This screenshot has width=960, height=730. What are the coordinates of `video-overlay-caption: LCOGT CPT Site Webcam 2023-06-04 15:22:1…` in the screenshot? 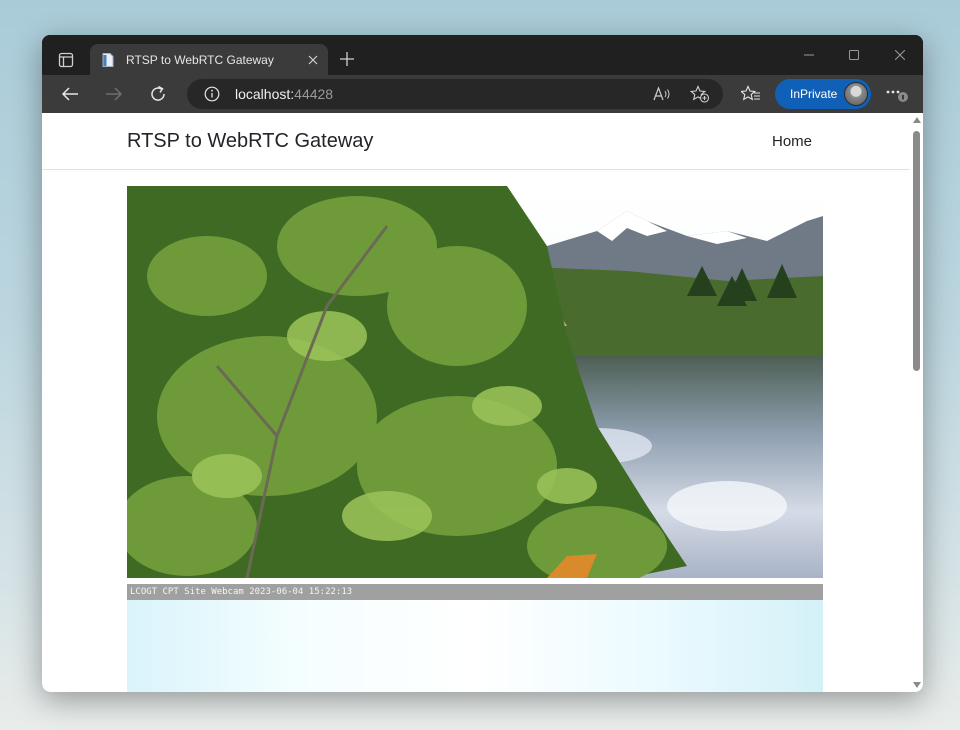 It's located at (475, 592).